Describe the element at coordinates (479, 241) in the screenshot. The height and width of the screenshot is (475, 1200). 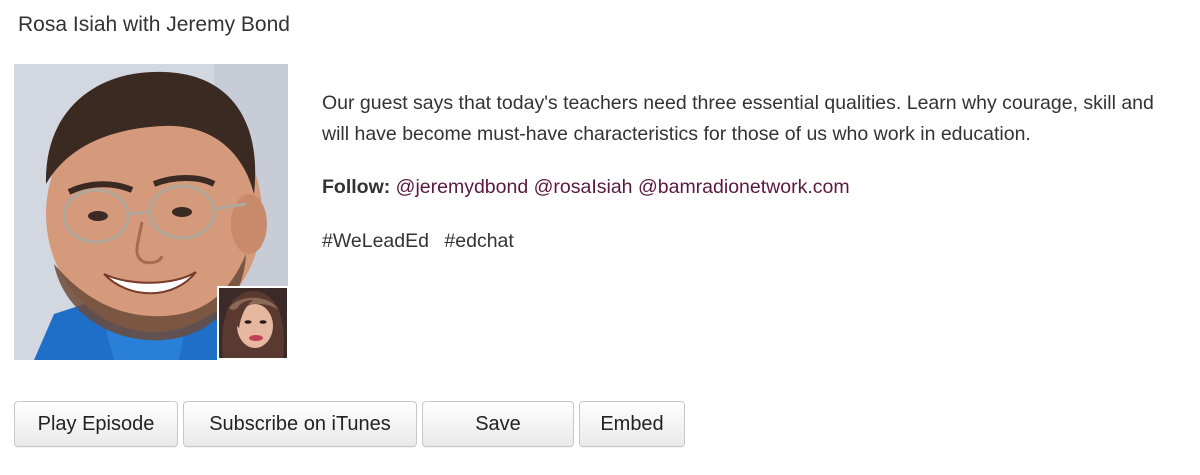
I see `hashtag-edchat: #edchat` at that location.